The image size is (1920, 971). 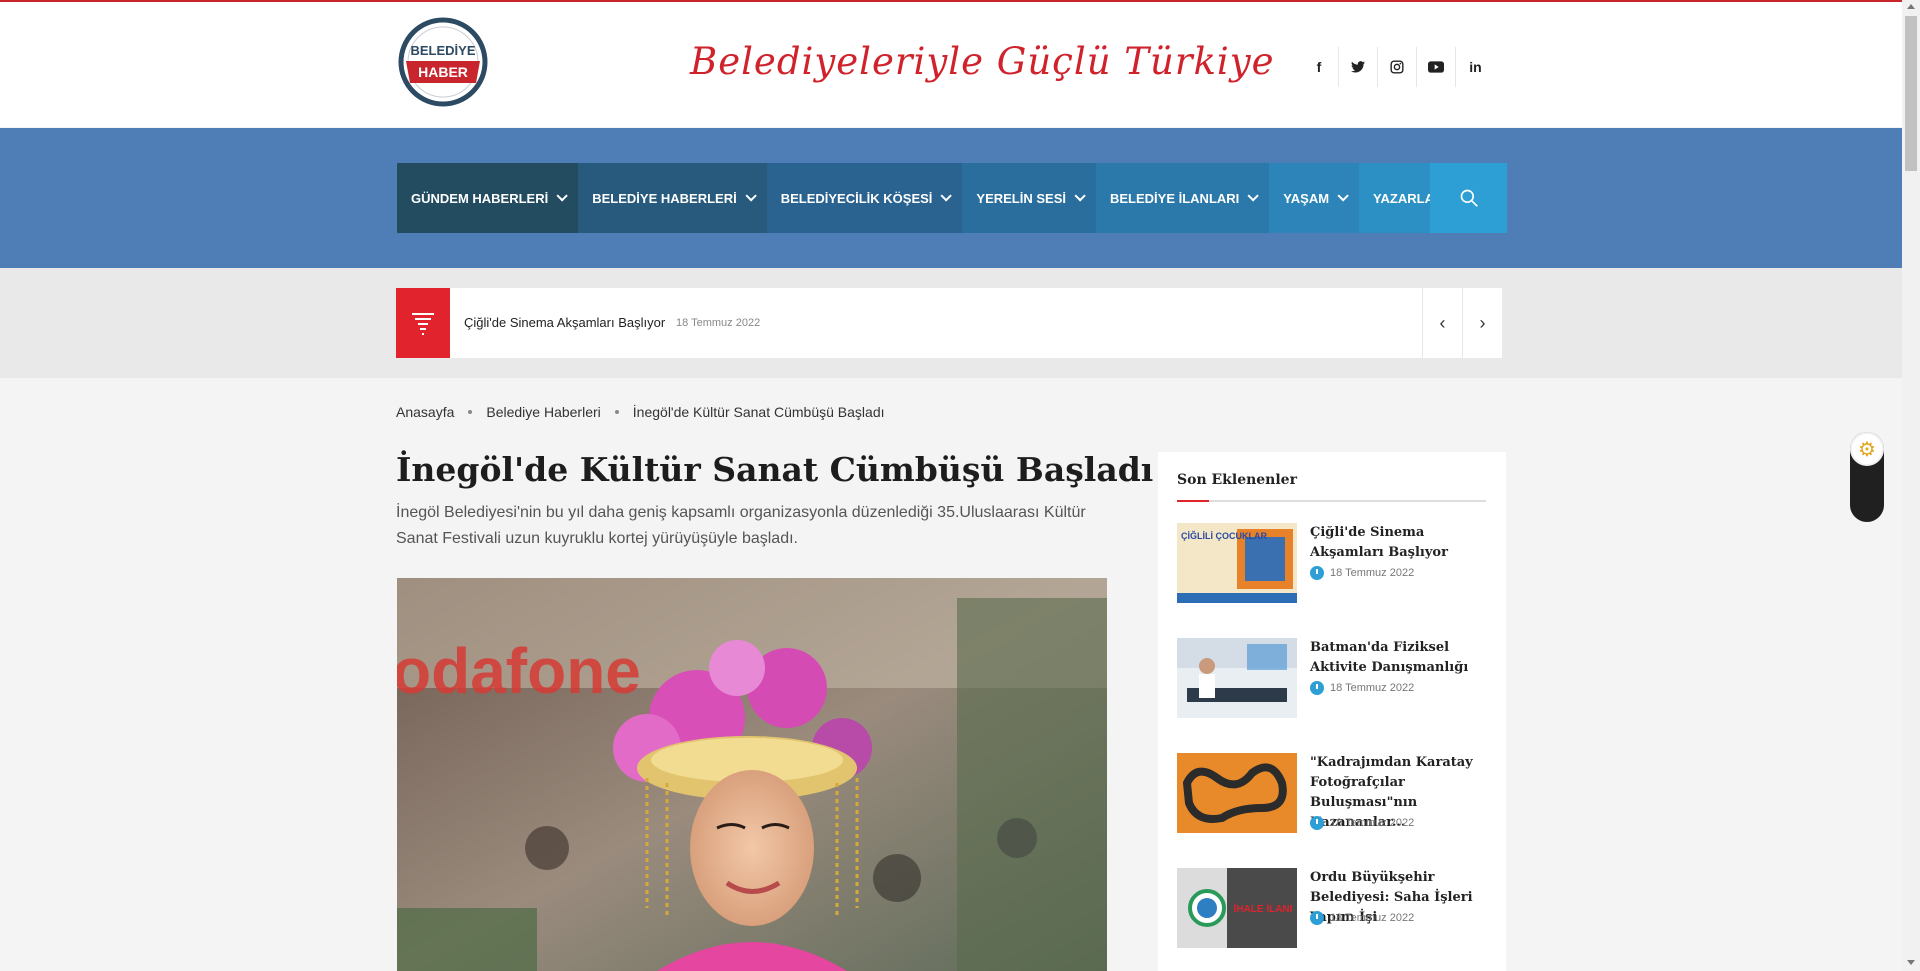 I want to click on list-icon, so click(x=423, y=324).